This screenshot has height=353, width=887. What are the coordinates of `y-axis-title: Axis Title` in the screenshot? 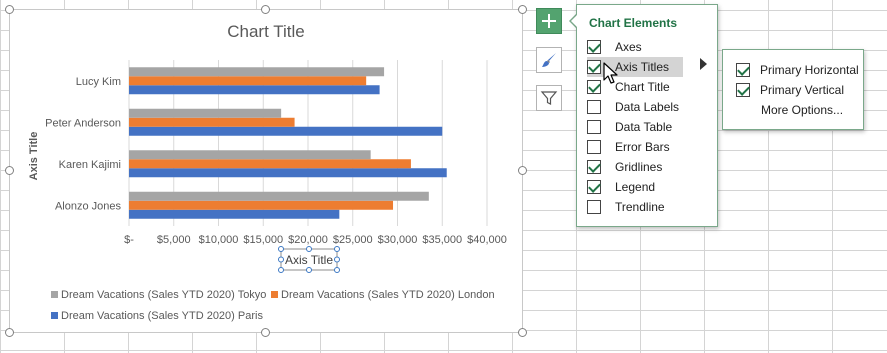 It's located at (34, 156).